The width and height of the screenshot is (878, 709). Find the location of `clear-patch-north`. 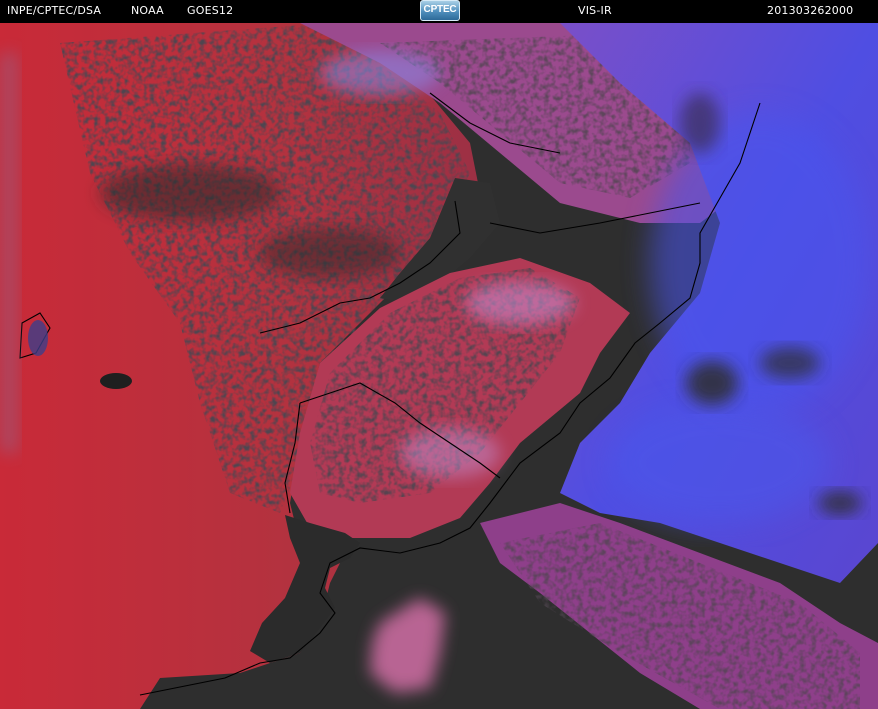

clear-patch-north is located at coordinates (190, 193).